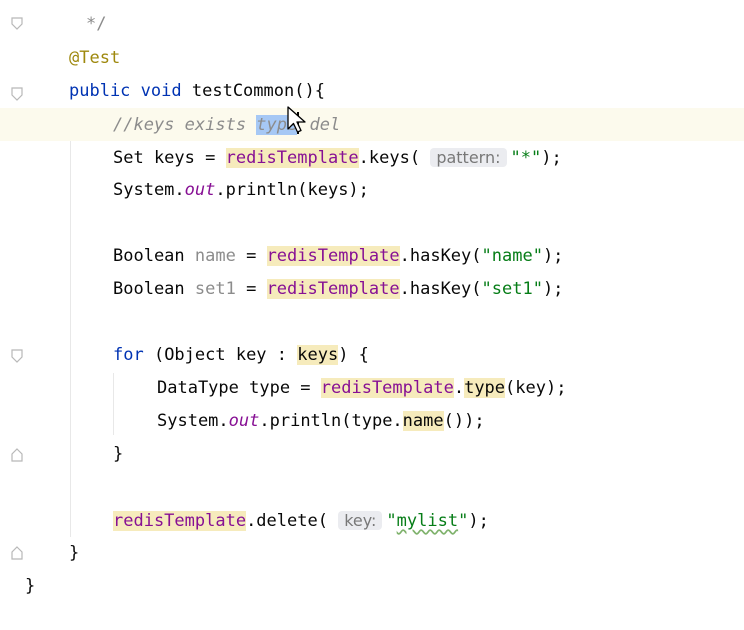 This screenshot has height=630, width=744. What do you see at coordinates (215, 256) in the screenshot?
I see `unused-variable: name` at bounding box center [215, 256].